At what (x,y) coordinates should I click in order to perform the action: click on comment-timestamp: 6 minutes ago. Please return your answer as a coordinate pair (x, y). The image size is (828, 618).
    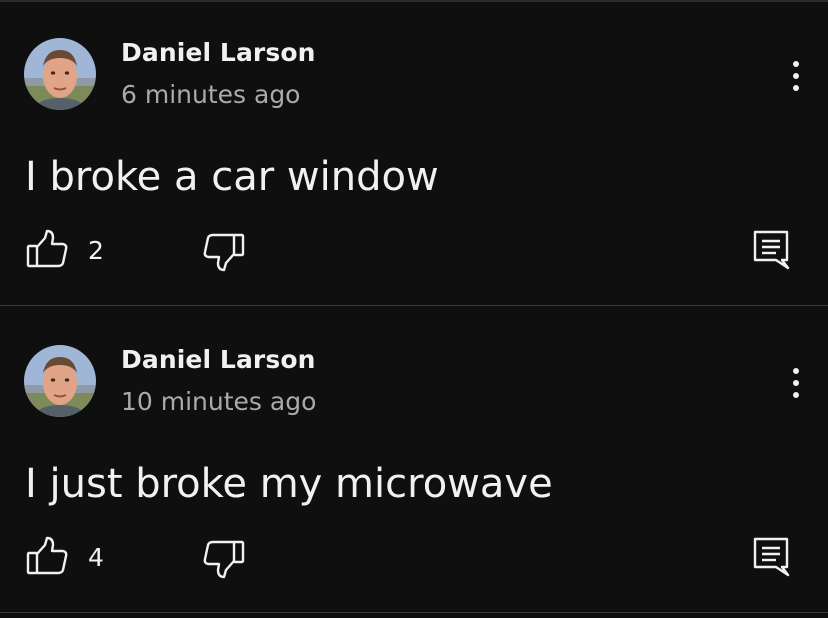
    Looking at the image, I should click on (211, 94).